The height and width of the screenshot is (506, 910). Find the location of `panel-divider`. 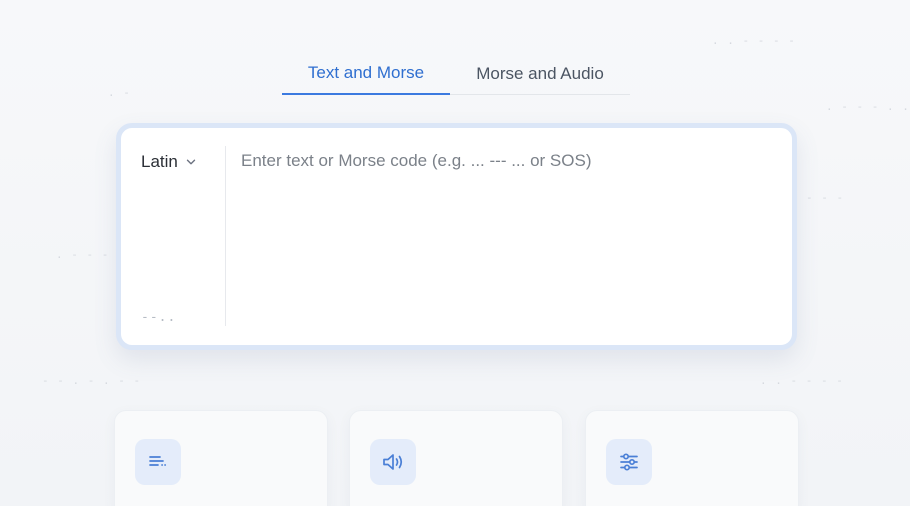

panel-divider is located at coordinates (225, 236).